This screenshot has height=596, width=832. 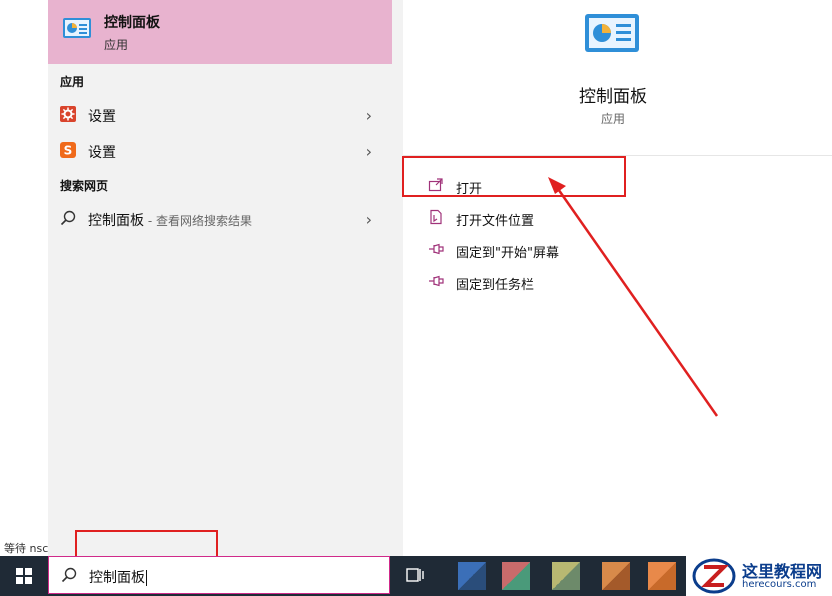 What do you see at coordinates (612, 119) in the screenshot?
I see `detail-subtitle: 应用` at bounding box center [612, 119].